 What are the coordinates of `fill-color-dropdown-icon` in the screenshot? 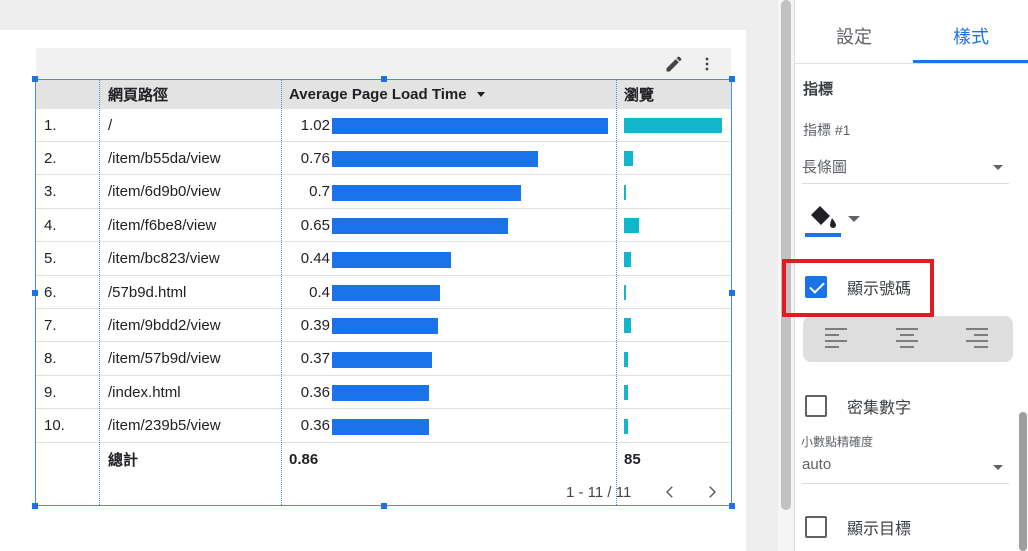 It's located at (854, 219).